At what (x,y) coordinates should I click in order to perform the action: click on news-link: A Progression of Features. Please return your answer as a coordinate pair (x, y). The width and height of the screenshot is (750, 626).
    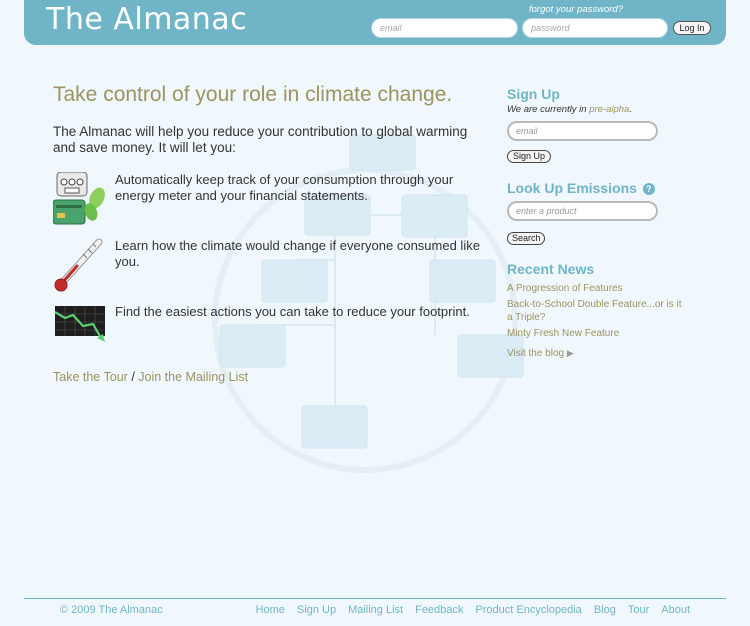
    Looking at the image, I should click on (565, 288).